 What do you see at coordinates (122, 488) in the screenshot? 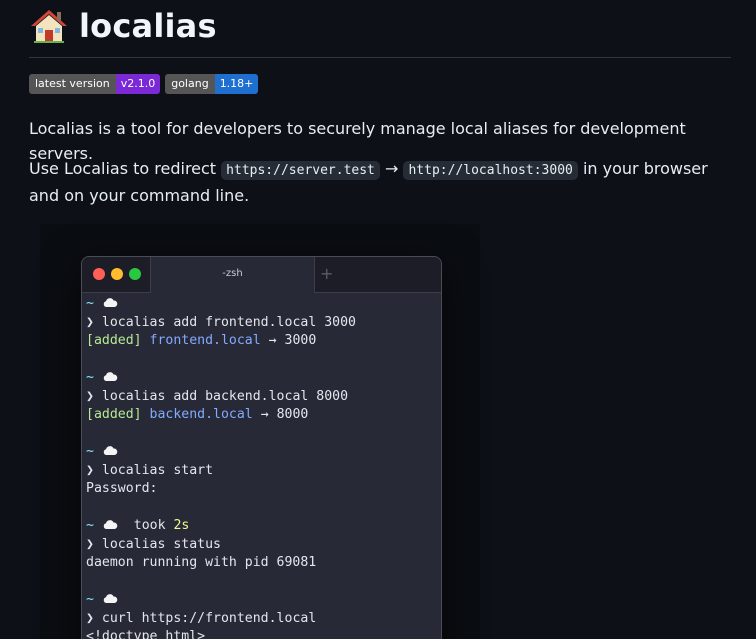
I see `output-text: Password:` at bounding box center [122, 488].